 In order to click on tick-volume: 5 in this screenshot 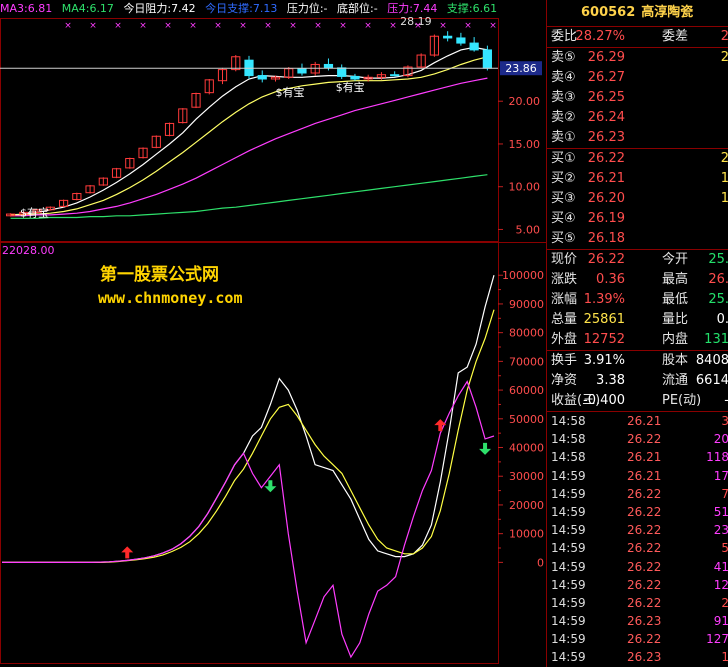, I will do `click(724, 548)`.